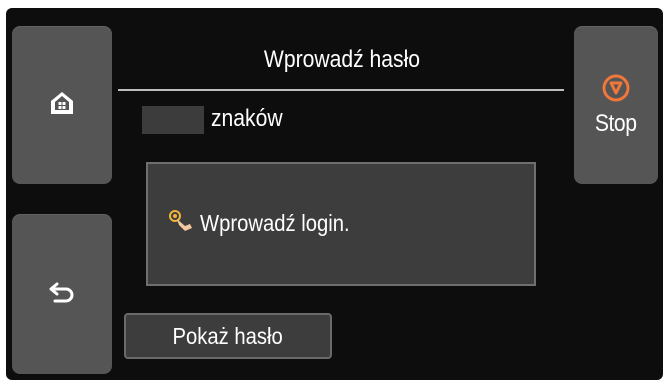 The width and height of the screenshot is (668, 382). I want to click on show-password-label: Pokaż hasło, so click(228, 335).